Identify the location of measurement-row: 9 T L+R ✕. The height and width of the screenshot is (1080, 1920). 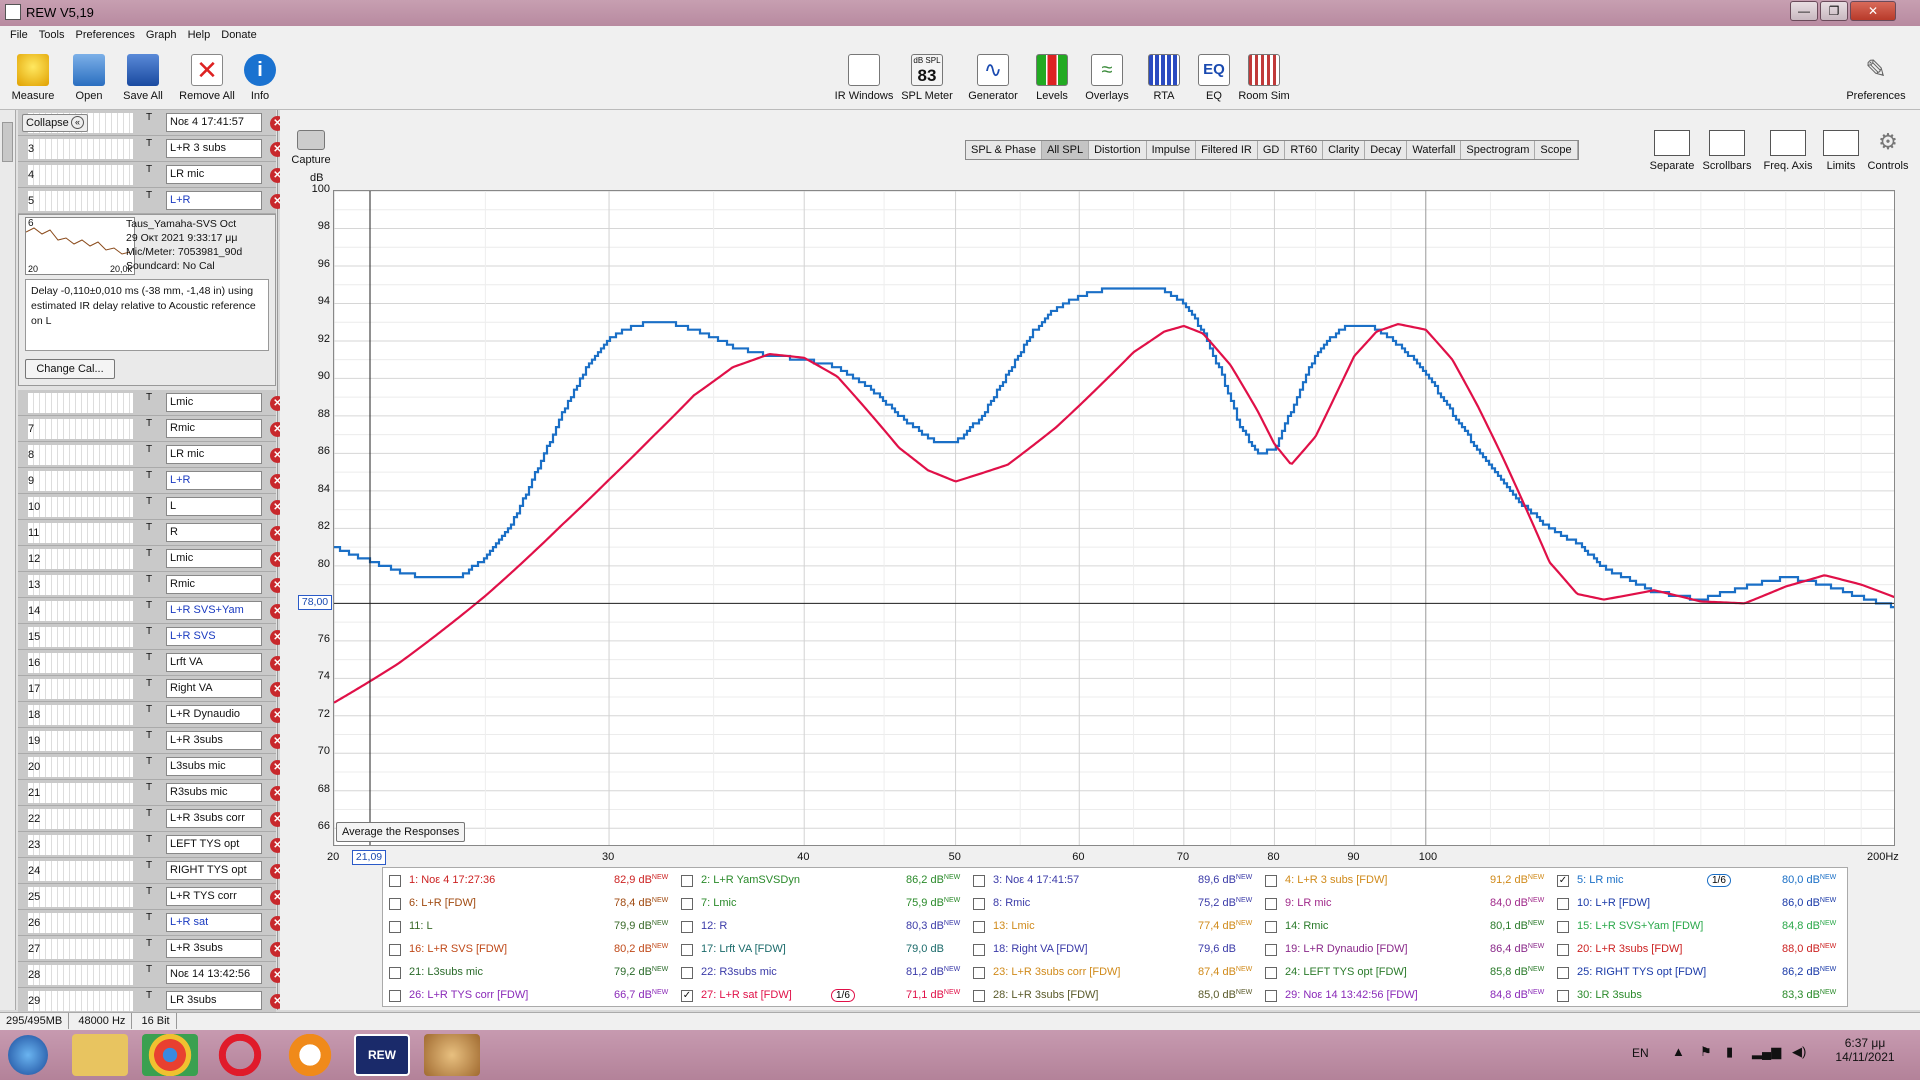
(151, 481).